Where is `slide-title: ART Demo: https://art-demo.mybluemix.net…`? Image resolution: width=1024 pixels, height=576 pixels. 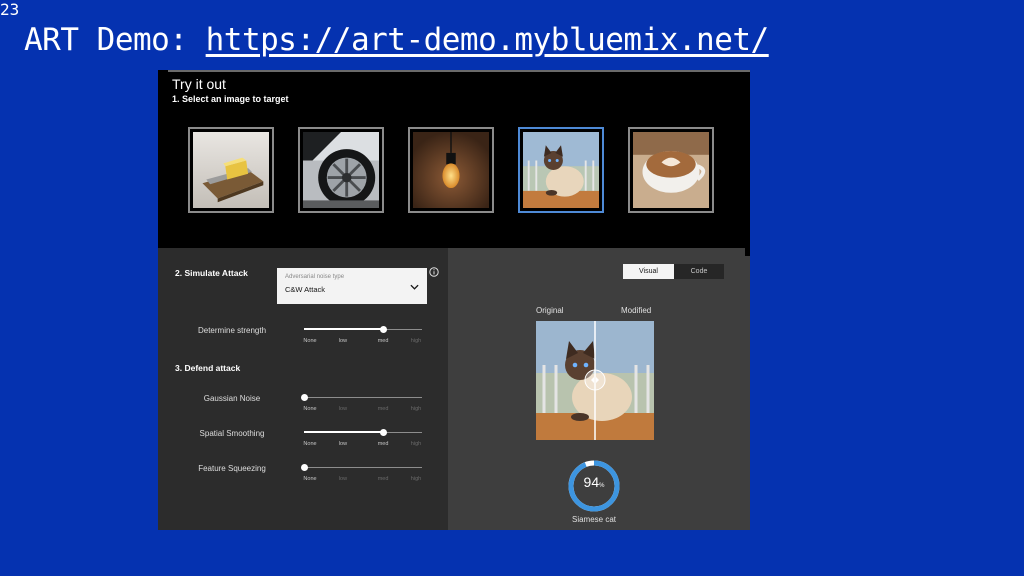 slide-title: ART Demo: https://art-demo.mybluemix.net… is located at coordinates (396, 40).